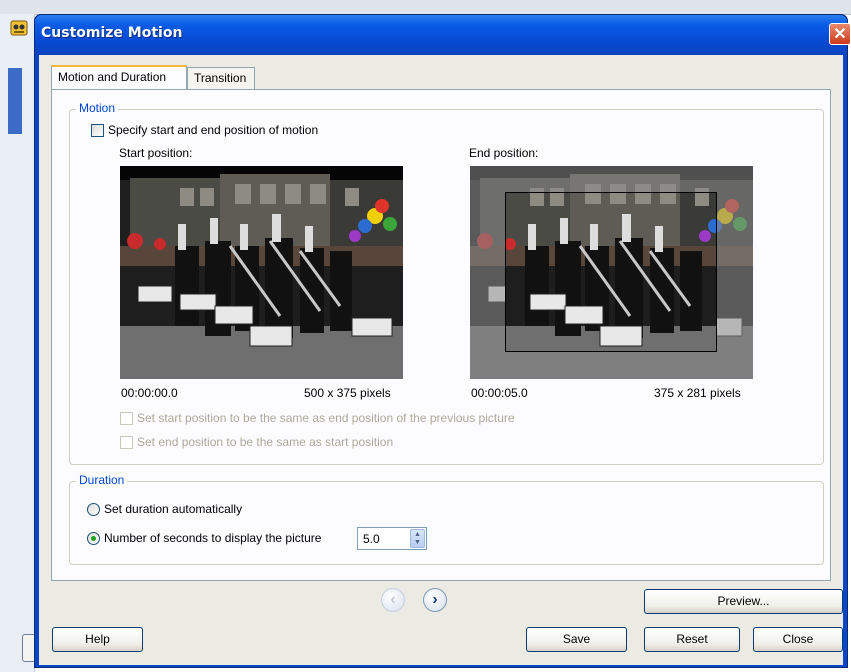 This screenshot has width=851, height=672. What do you see at coordinates (697, 393) in the screenshot?
I see `end-size: 375 x 281 pixels` at bounding box center [697, 393].